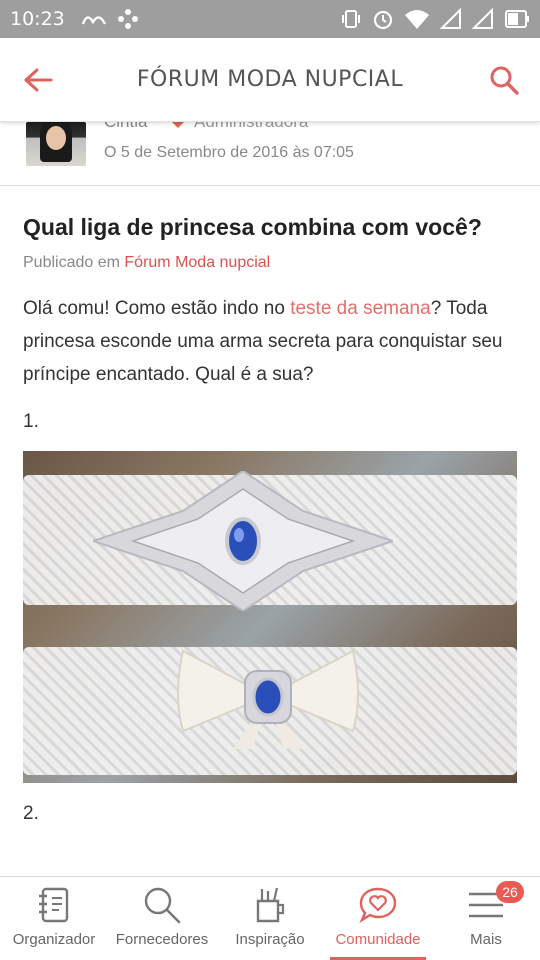  What do you see at coordinates (378, 939) in the screenshot?
I see `nav-label-comunidade: Comunidade` at bounding box center [378, 939].